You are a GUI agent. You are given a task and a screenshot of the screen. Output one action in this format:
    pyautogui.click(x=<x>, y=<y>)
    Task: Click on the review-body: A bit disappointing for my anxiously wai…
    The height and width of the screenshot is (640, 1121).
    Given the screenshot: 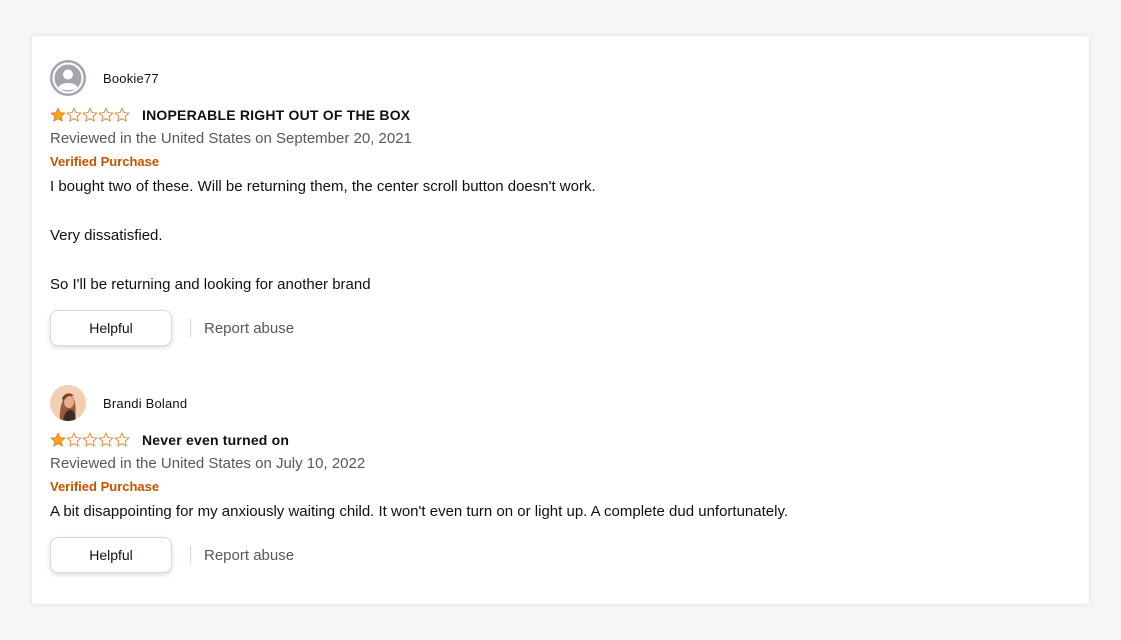 What is the action you would take?
    pyautogui.click(x=560, y=512)
    